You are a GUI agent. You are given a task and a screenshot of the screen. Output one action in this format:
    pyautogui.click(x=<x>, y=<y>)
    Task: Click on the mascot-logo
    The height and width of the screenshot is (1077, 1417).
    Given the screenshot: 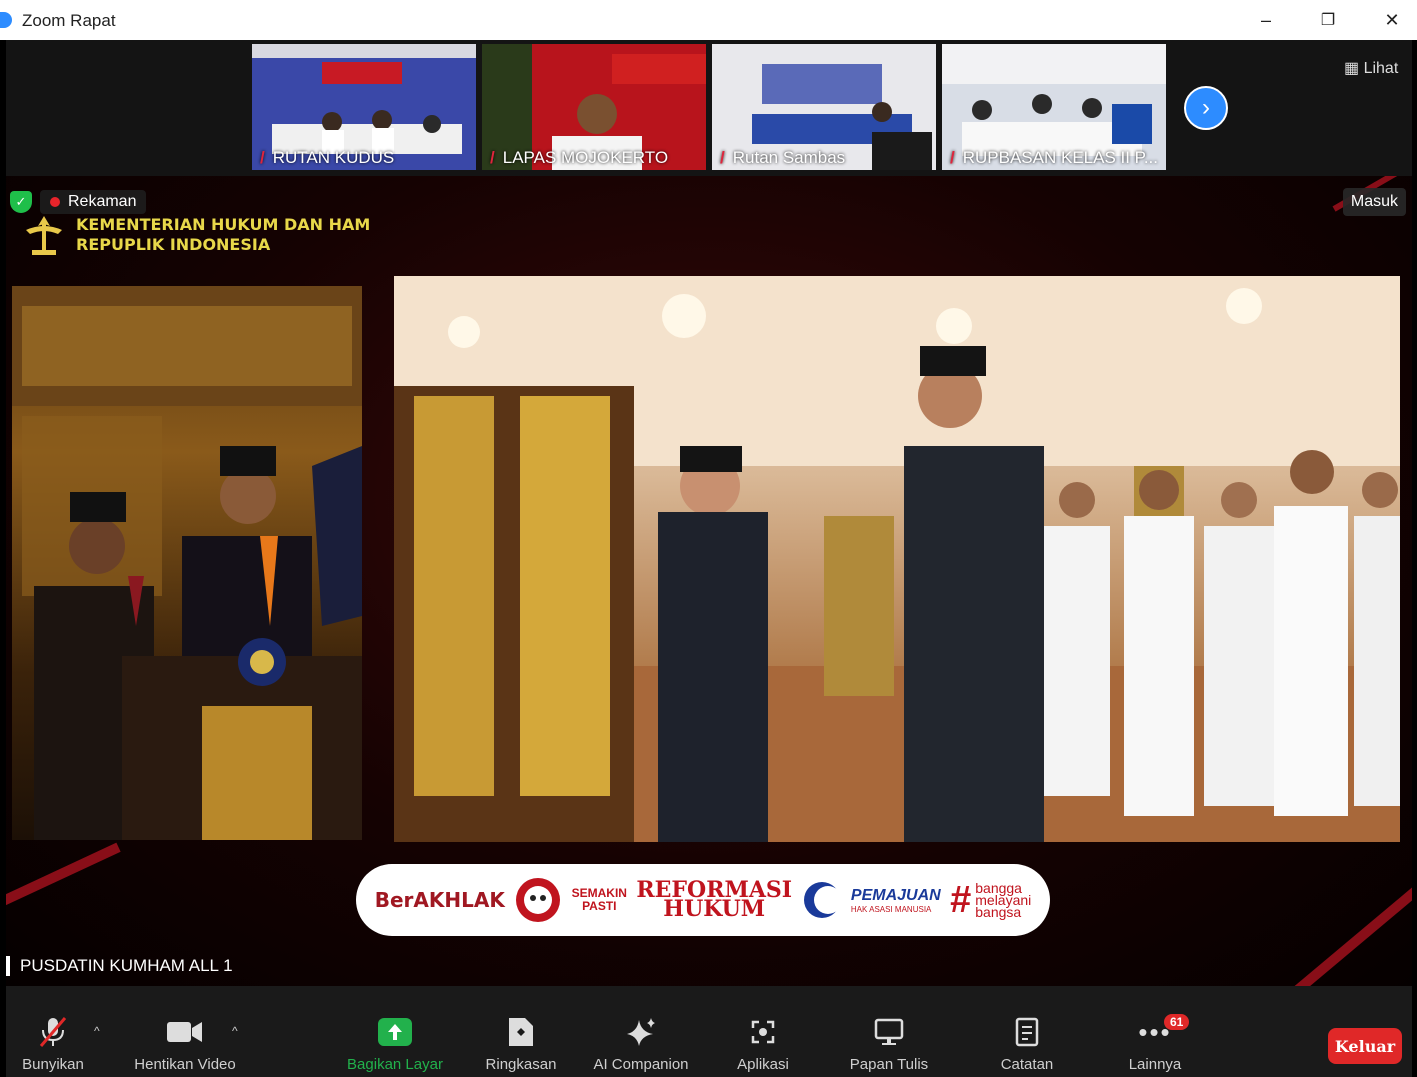 What is the action you would take?
    pyautogui.click(x=538, y=900)
    